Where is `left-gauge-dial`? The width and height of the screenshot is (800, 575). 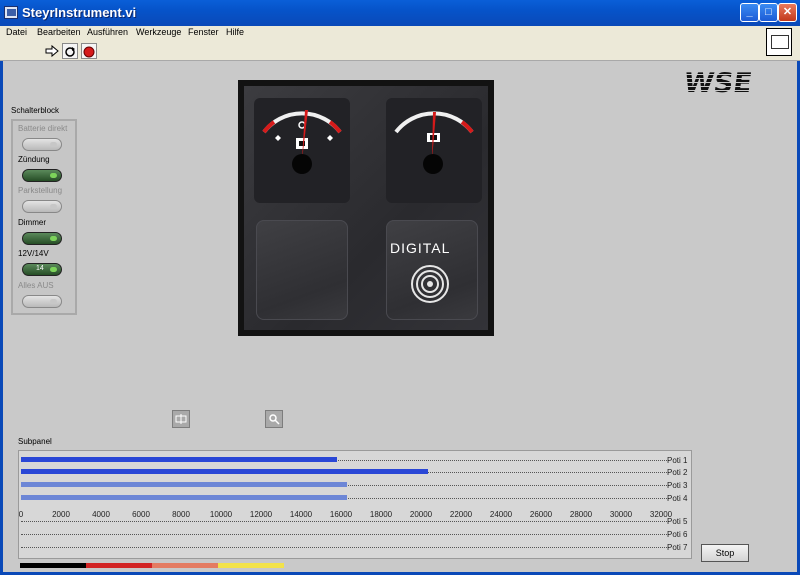 left-gauge-dial is located at coordinates (302, 142).